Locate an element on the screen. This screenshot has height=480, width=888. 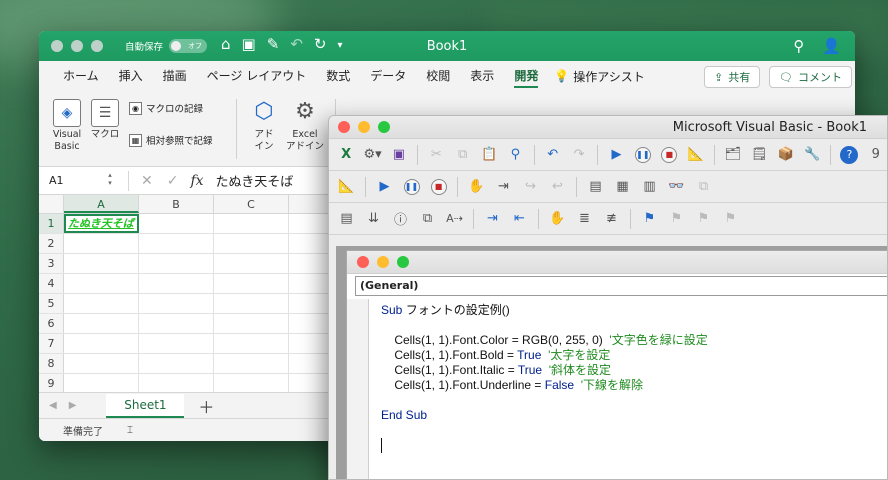
quick-info-icon: ⓘ is located at coordinates (400, 218).